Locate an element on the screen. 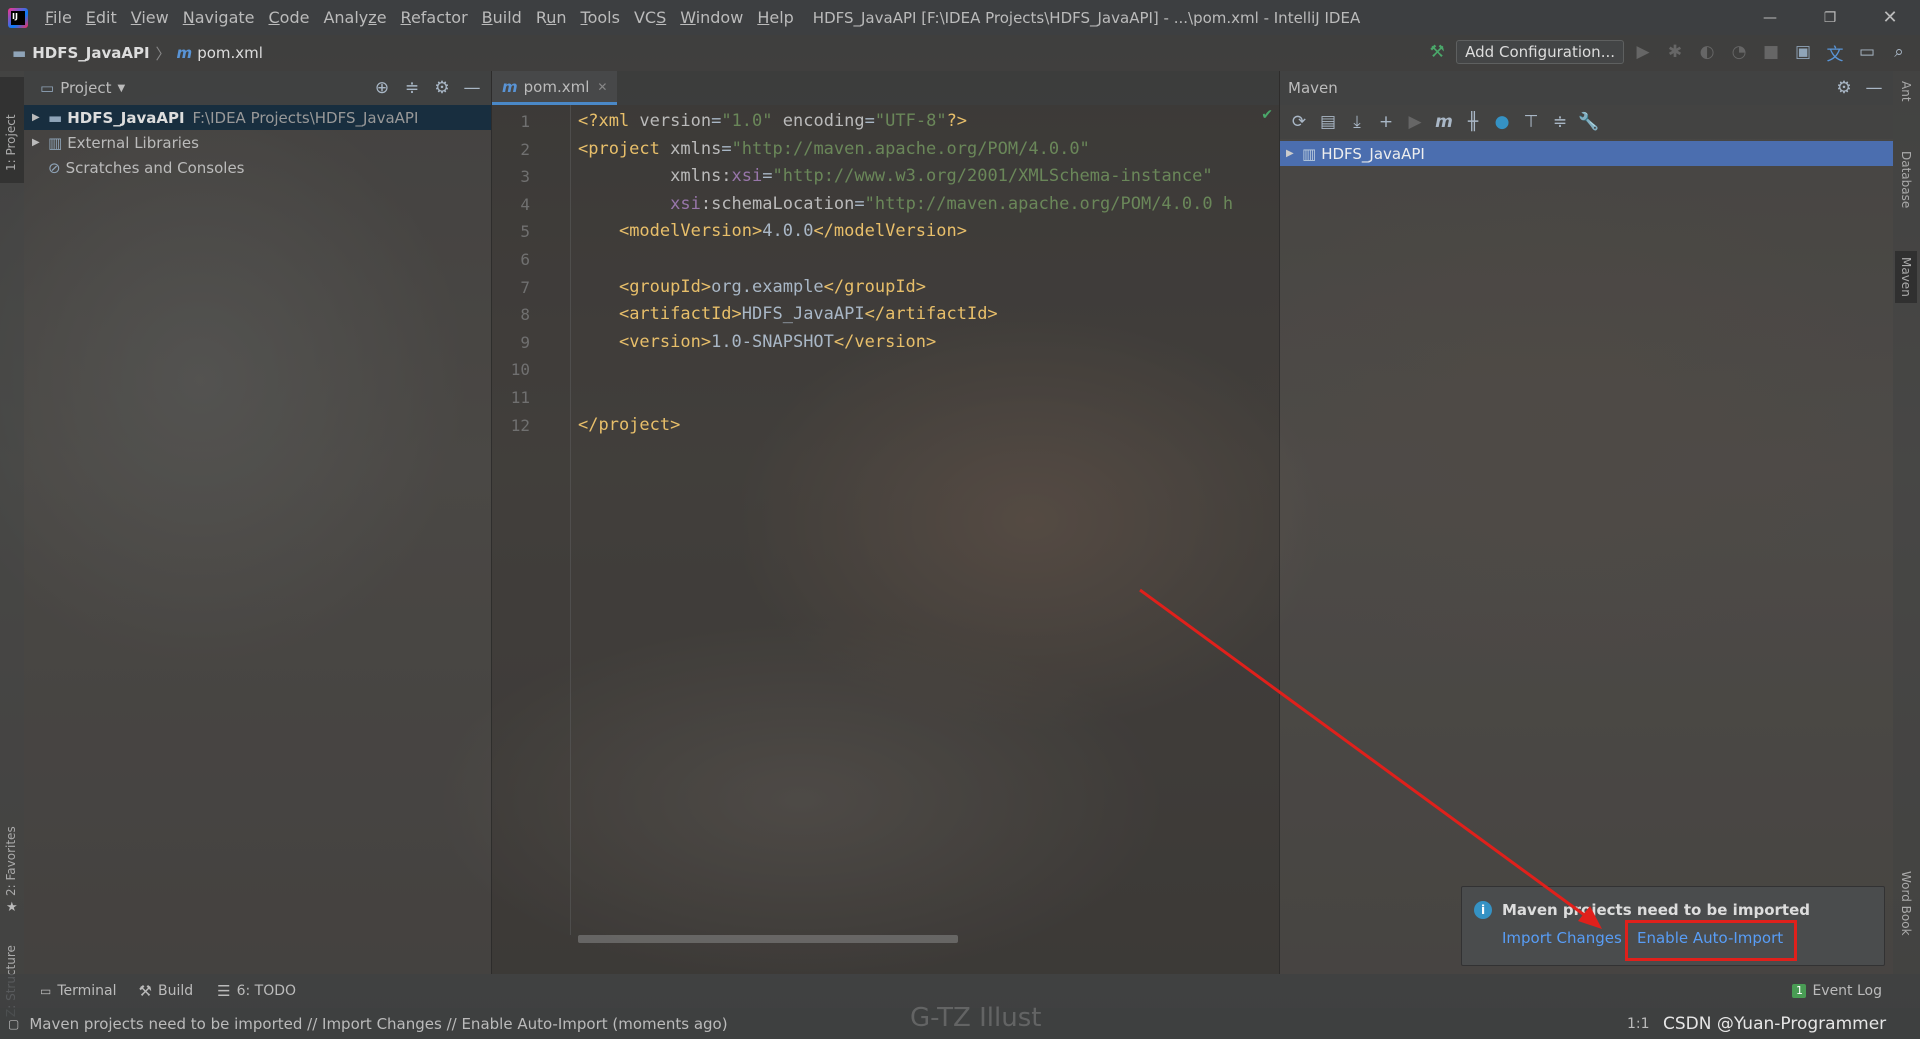 The image size is (1920, 1039). bg-watermark: G-TZ Illust is located at coordinates (976, 1018).